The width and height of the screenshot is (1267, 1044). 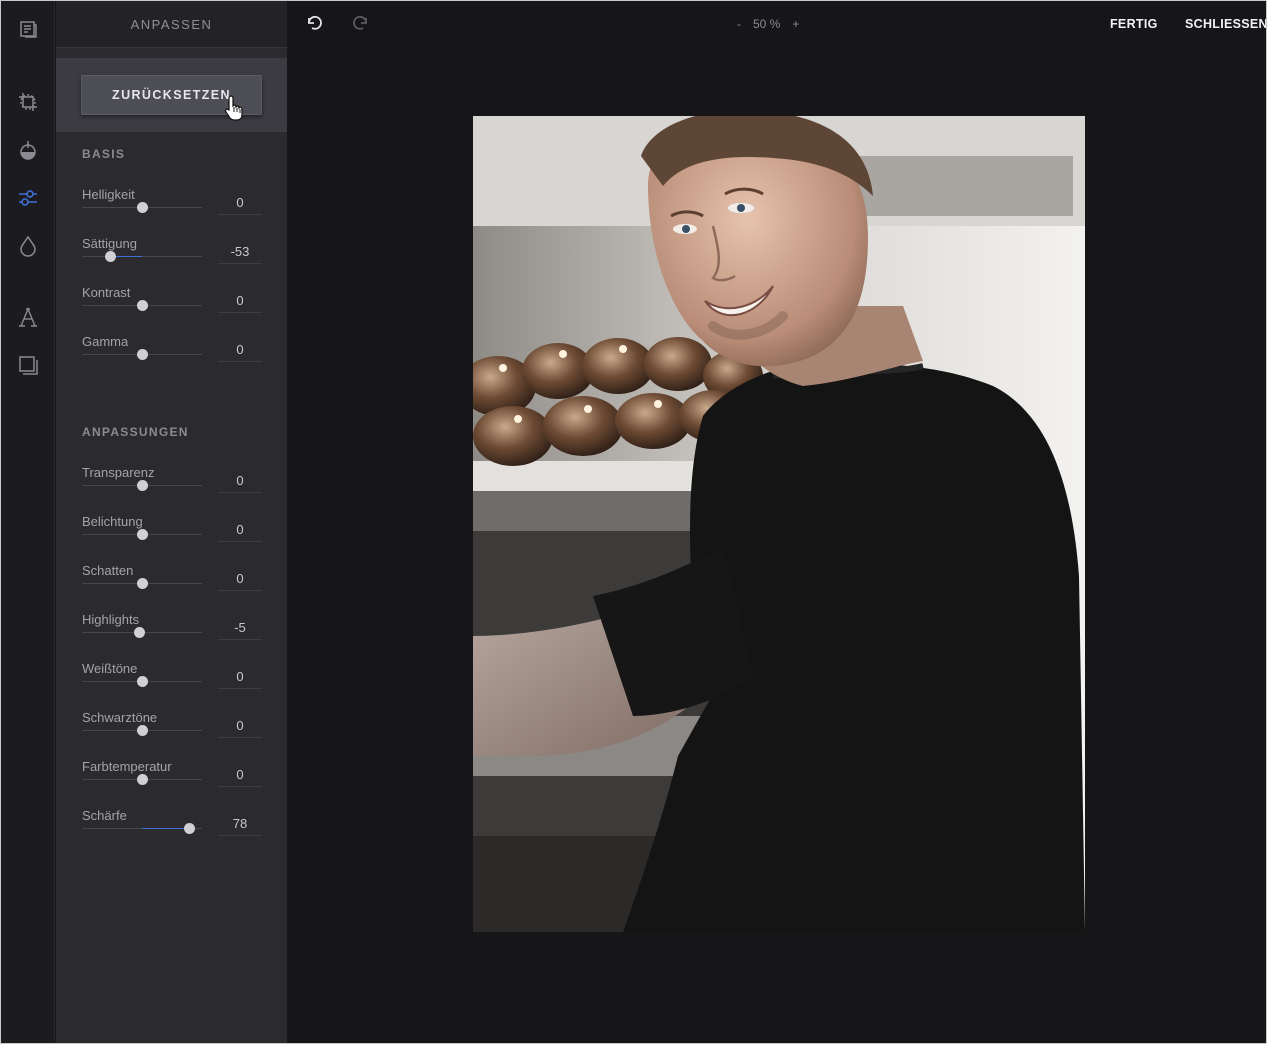 What do you see at coordinates (172, 779) in the screenshot?
I see `slider-farbtemperatur: Farbtemperatur 0` at bounding box center [172, 779].